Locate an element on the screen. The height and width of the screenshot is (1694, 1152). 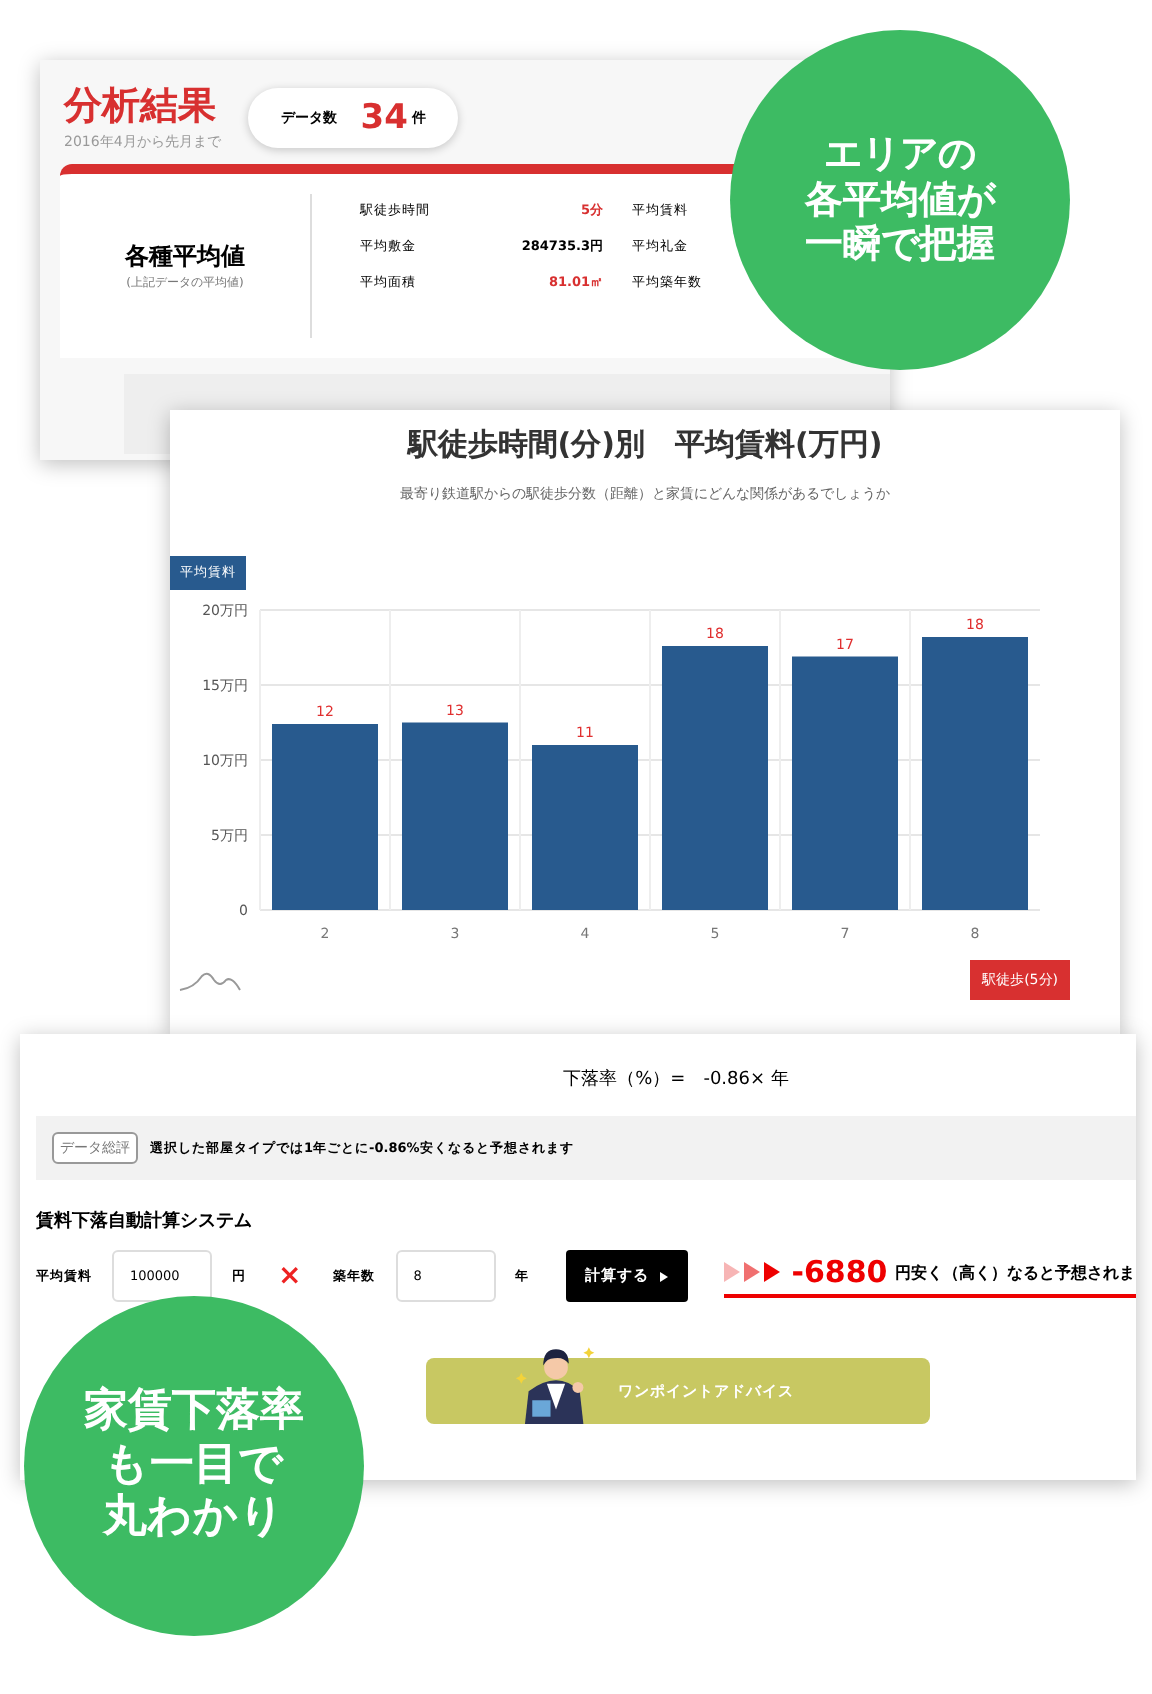
result-amount: -6880 is located at coordinates (839, 1272).